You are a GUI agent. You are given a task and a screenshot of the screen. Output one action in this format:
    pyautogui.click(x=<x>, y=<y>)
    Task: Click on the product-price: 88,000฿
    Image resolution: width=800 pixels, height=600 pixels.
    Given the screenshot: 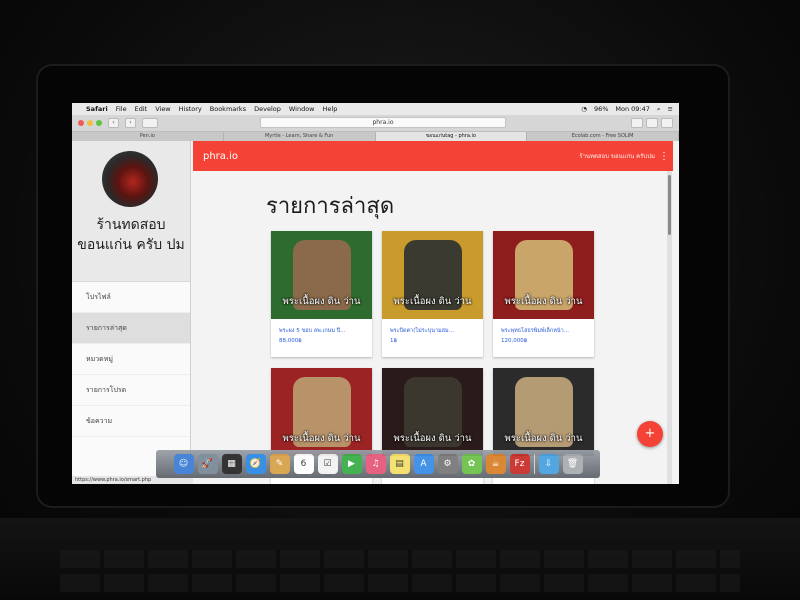 What is the action you would take?
    pyautogui.click(x=290, y=341)
    